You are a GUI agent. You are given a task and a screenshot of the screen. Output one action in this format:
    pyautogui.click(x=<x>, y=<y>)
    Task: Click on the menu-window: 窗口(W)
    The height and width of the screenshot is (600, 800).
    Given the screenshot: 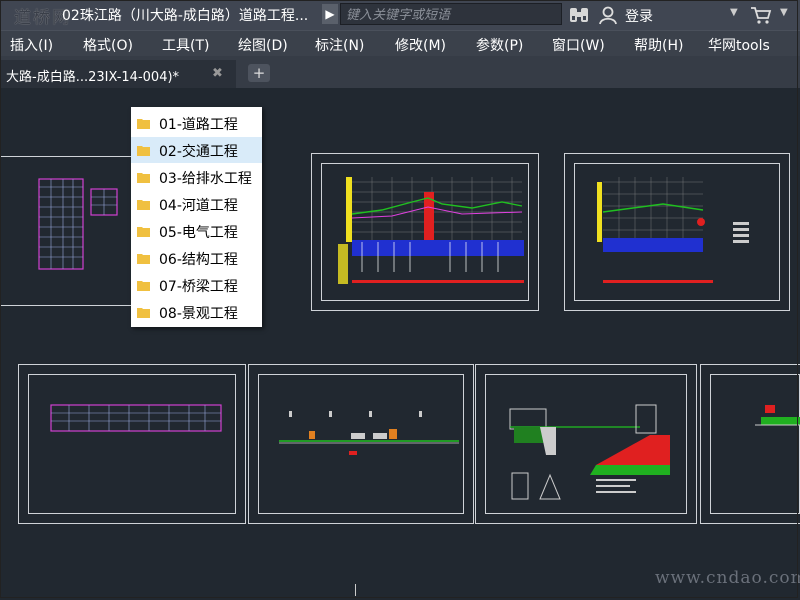 What is the action you would take?
    pyautogui.click(x=578, y=45)
    